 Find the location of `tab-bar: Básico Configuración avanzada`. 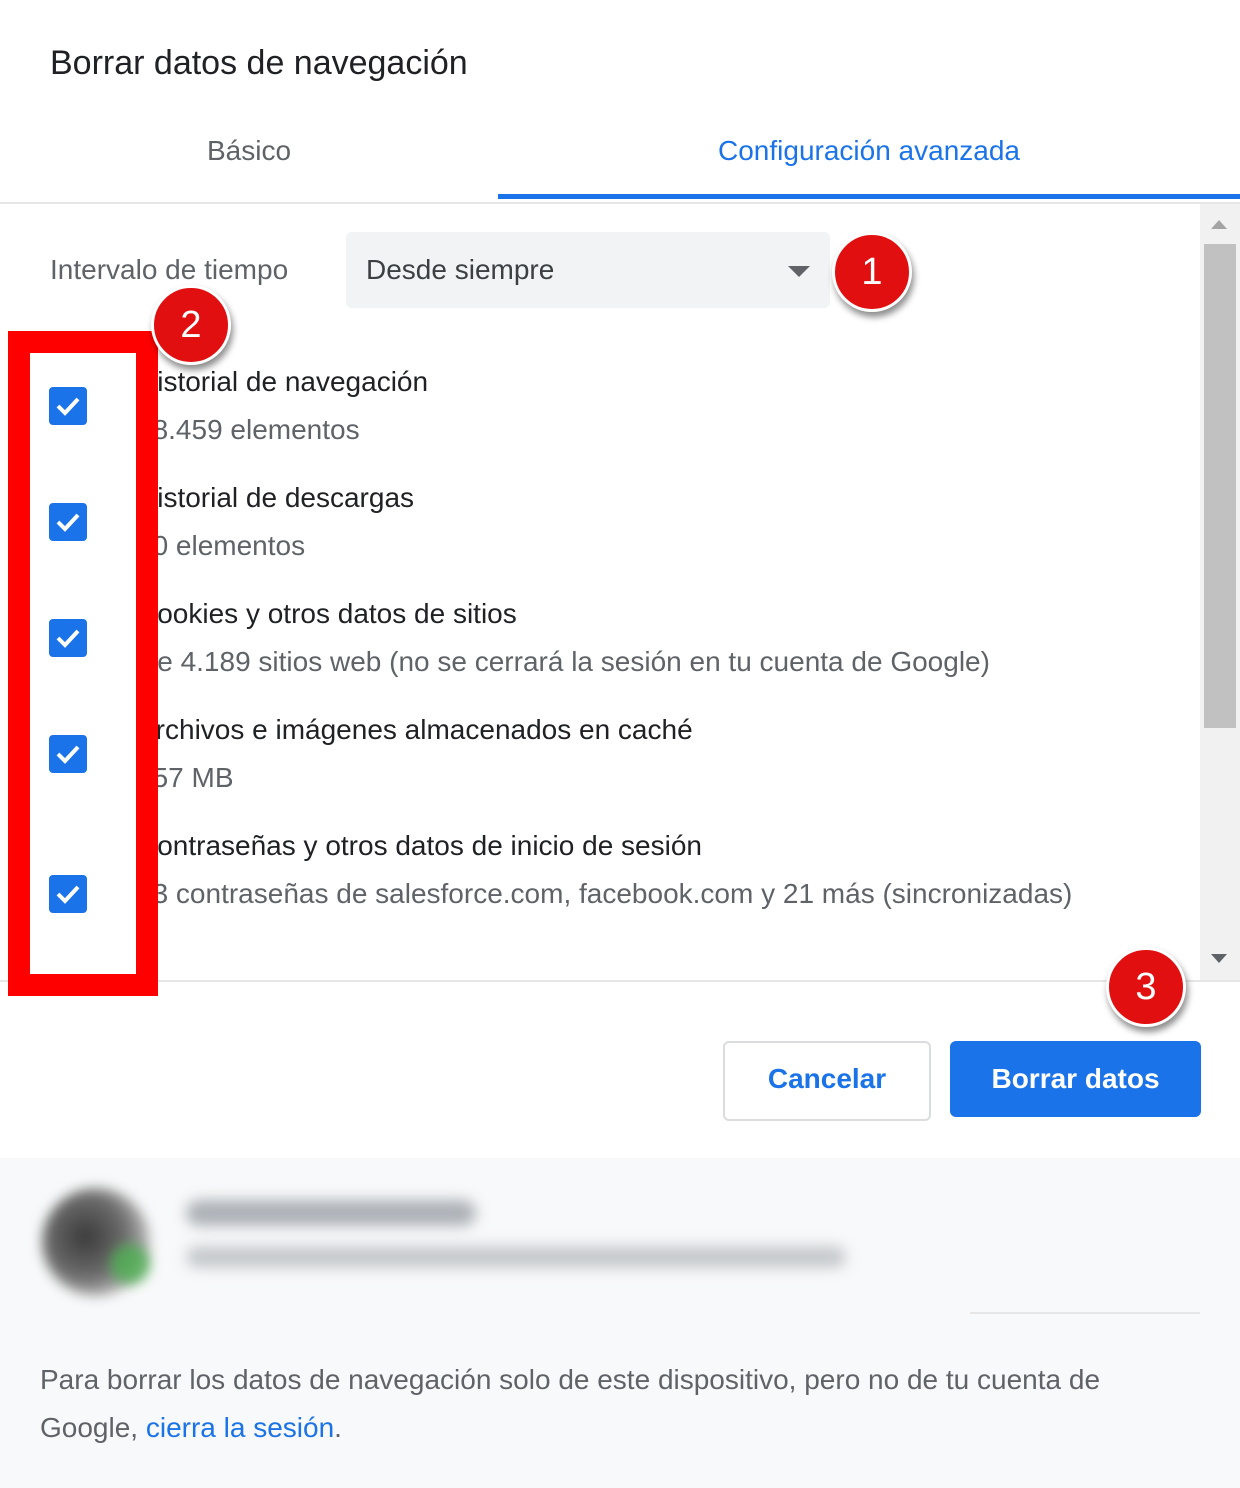

tab-bar: Básico Configuración avanzada is located at coordinates (620, 157).